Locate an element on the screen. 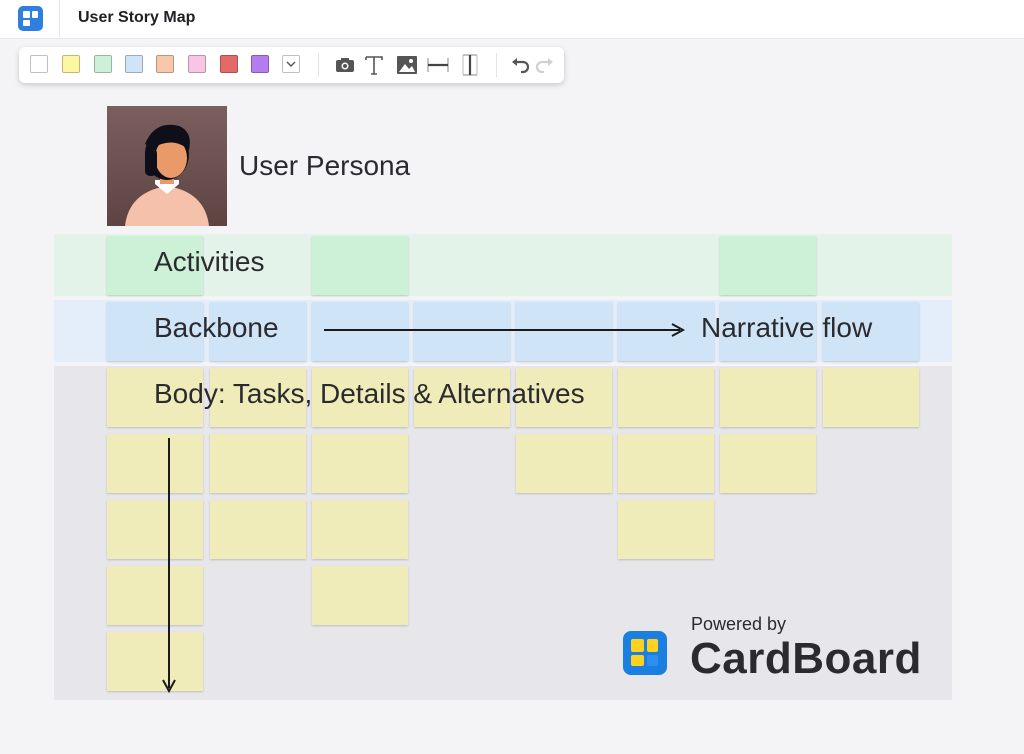  cardboard-logo-icon is located at coordinates (645, 653).